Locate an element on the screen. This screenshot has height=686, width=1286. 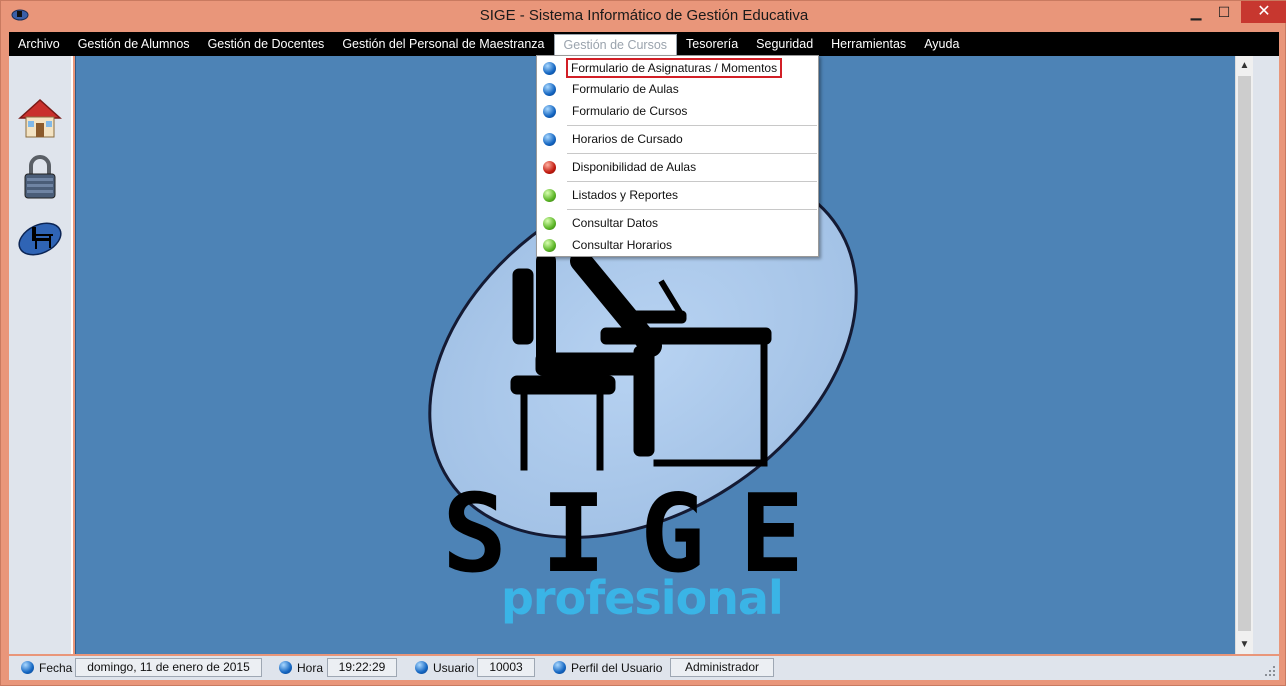
scroll-up-icon: ▲ is located at coordinates (1244, 65).